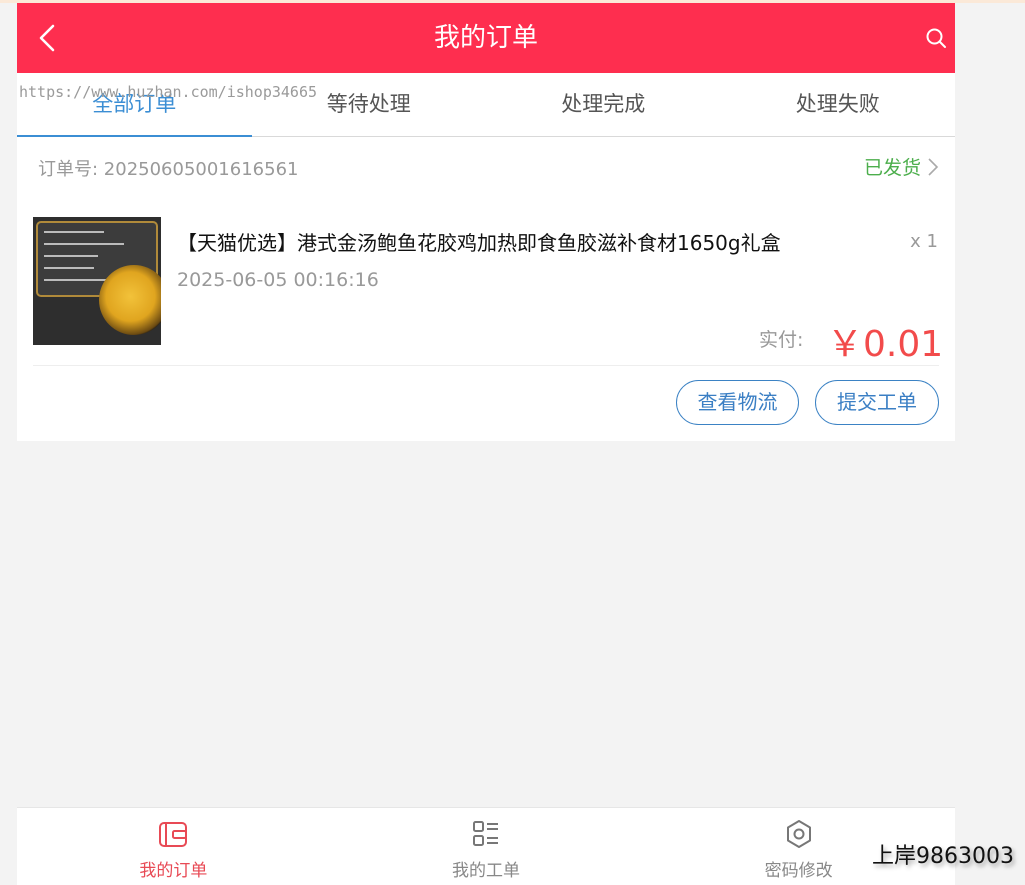 The height and width of the screenshot is (885, 1025). I want to click on paid-amount: ￥0.01, so click(885, 344).